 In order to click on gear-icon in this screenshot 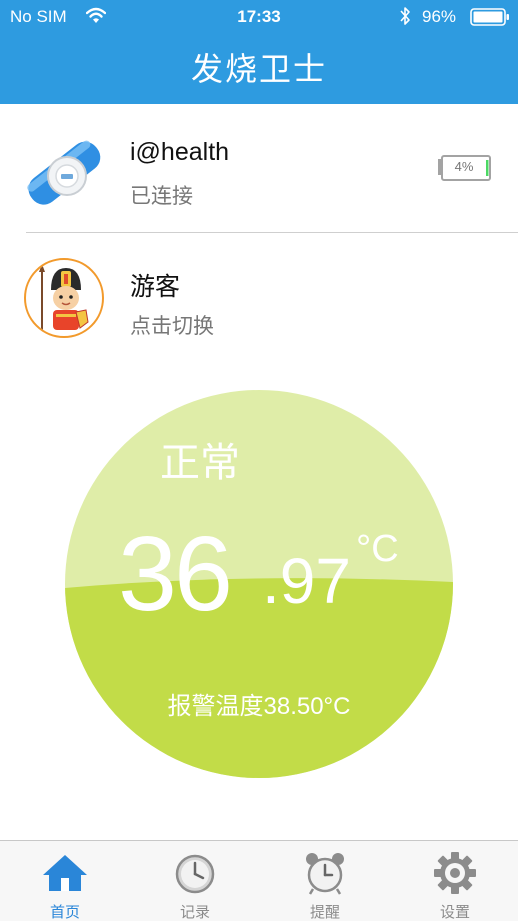, I will do `click(455, 873)`.